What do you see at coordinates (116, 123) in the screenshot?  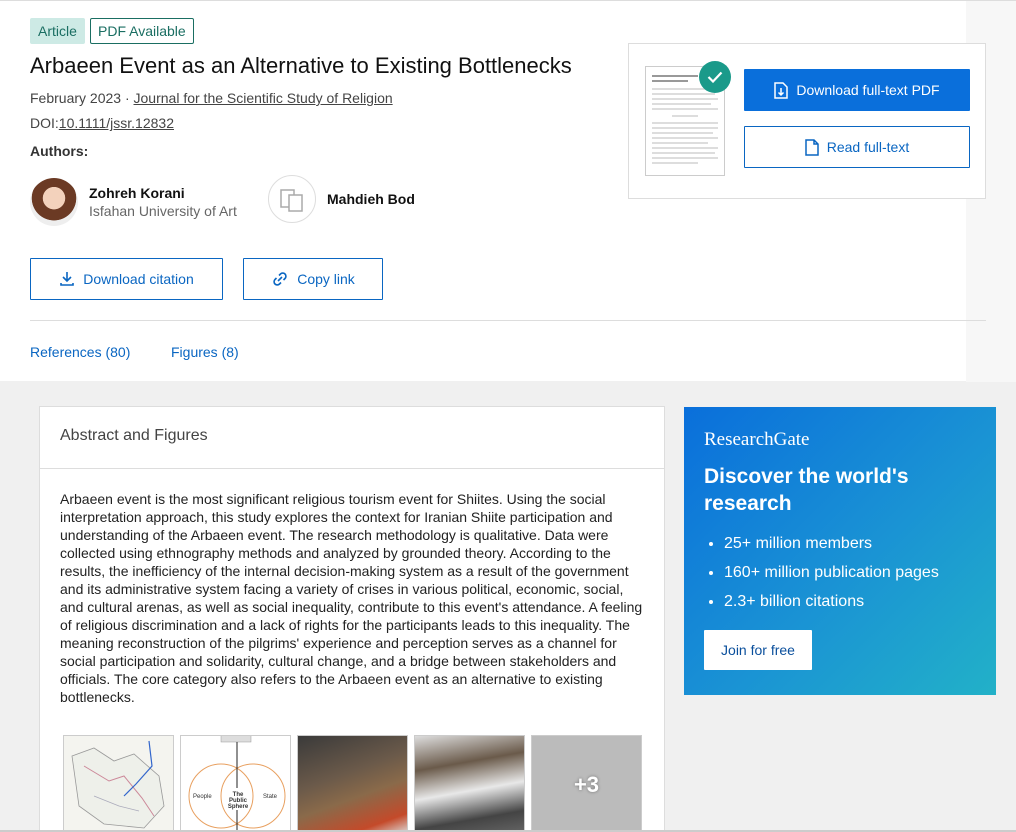 I see `doi-link: 10.1111/jssr.12832` at bounding box center [116, 123].